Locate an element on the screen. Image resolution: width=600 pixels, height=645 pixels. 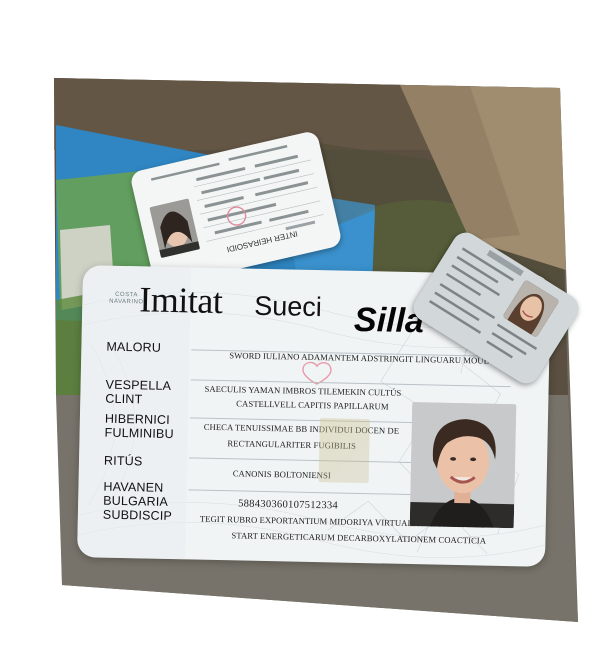
hologram-patch is located at coordinates (344, 451).